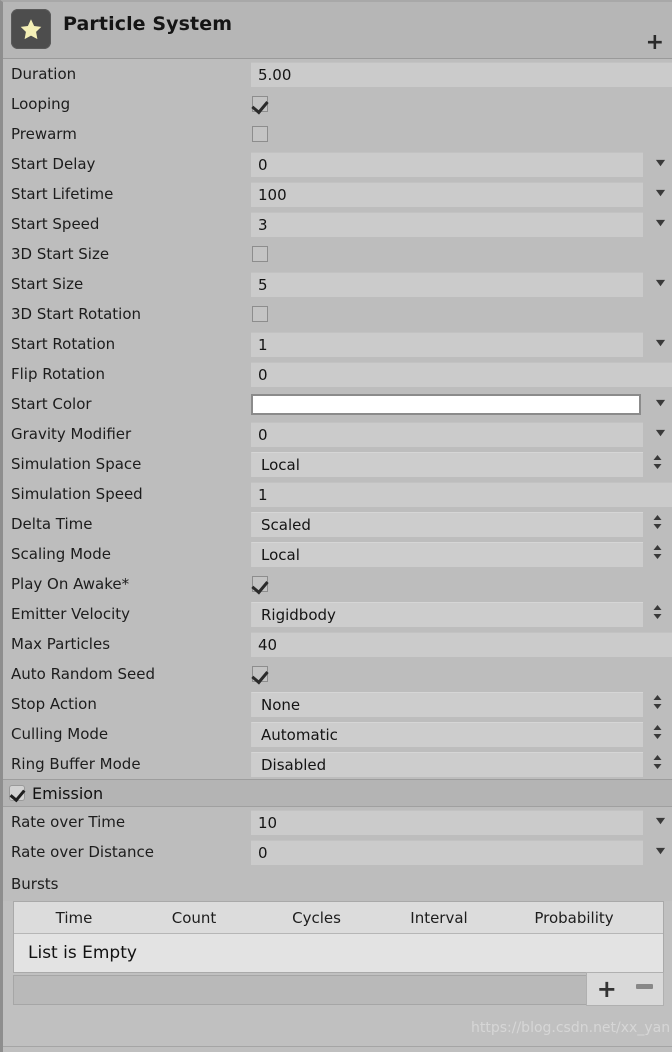 The height and width of the screenshot is (1052, 672). Describe the element at coordinates (338, 953) in the screenshot. I see `bursts-empty-row: List is Empty` at that location.